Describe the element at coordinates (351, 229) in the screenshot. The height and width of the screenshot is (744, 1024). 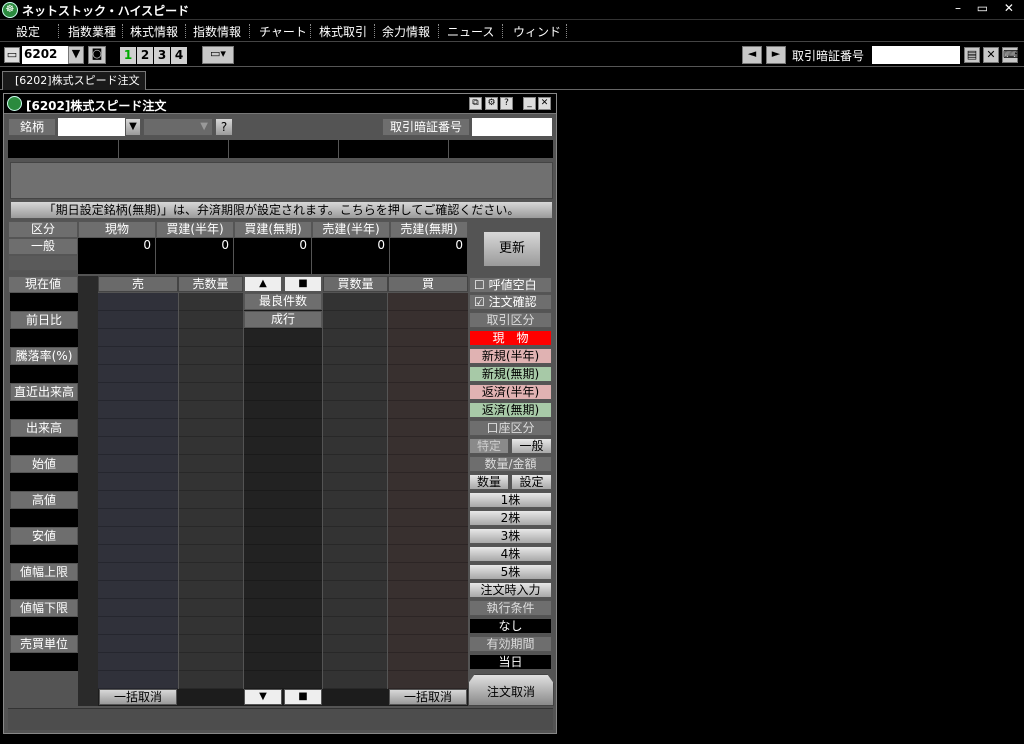
I see `pos-header-uridate-han: 売建(半年)` at that location.